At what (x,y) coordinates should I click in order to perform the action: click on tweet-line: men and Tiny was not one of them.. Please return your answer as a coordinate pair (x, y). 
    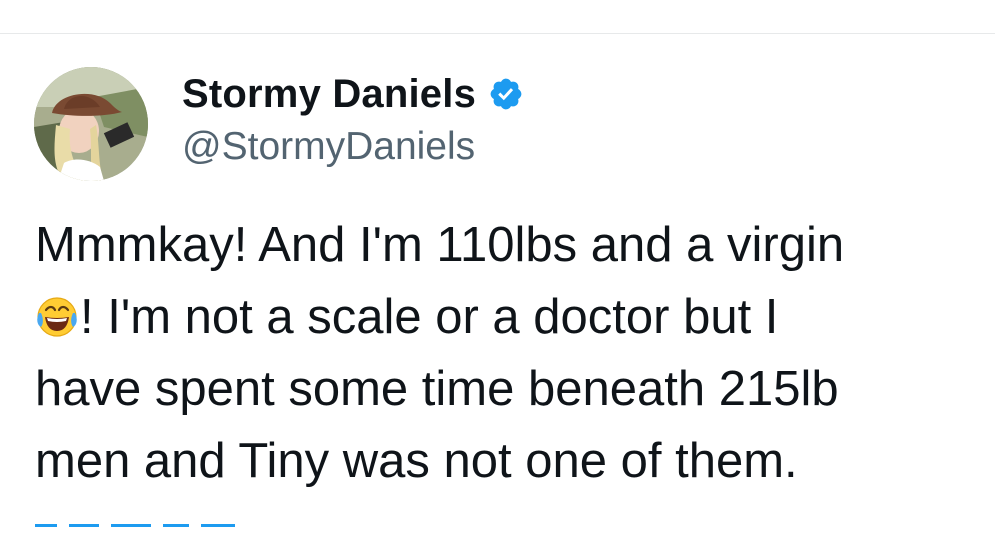
    Looking at the image, I should click on (416, 461).